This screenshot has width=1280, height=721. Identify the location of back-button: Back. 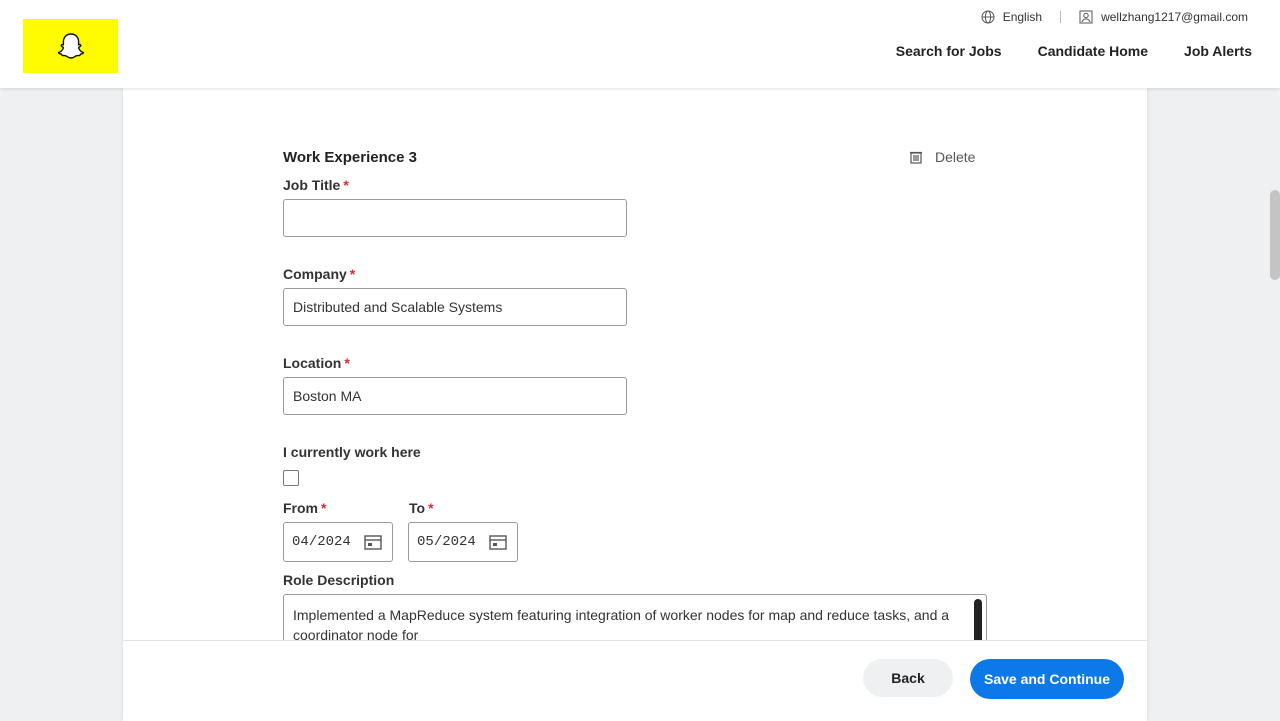
(908, 678).